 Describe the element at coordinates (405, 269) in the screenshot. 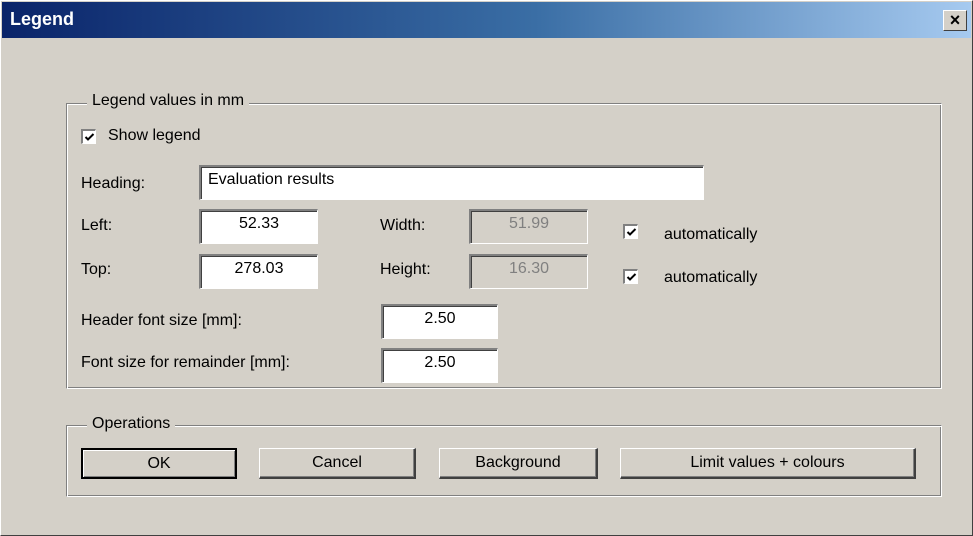

I see `height-label: Height:` at that location.